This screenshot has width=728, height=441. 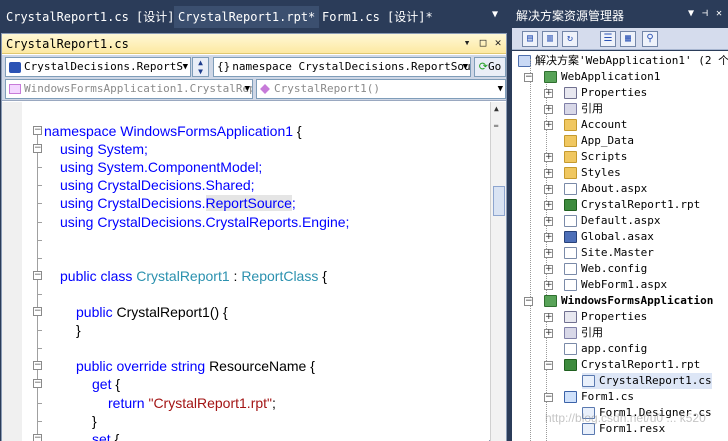 What do you see at coordinates (624, 284) in the screenshot?
I see `tree-item-label: WebForm1.aspx` at bounding box center [624, 284].